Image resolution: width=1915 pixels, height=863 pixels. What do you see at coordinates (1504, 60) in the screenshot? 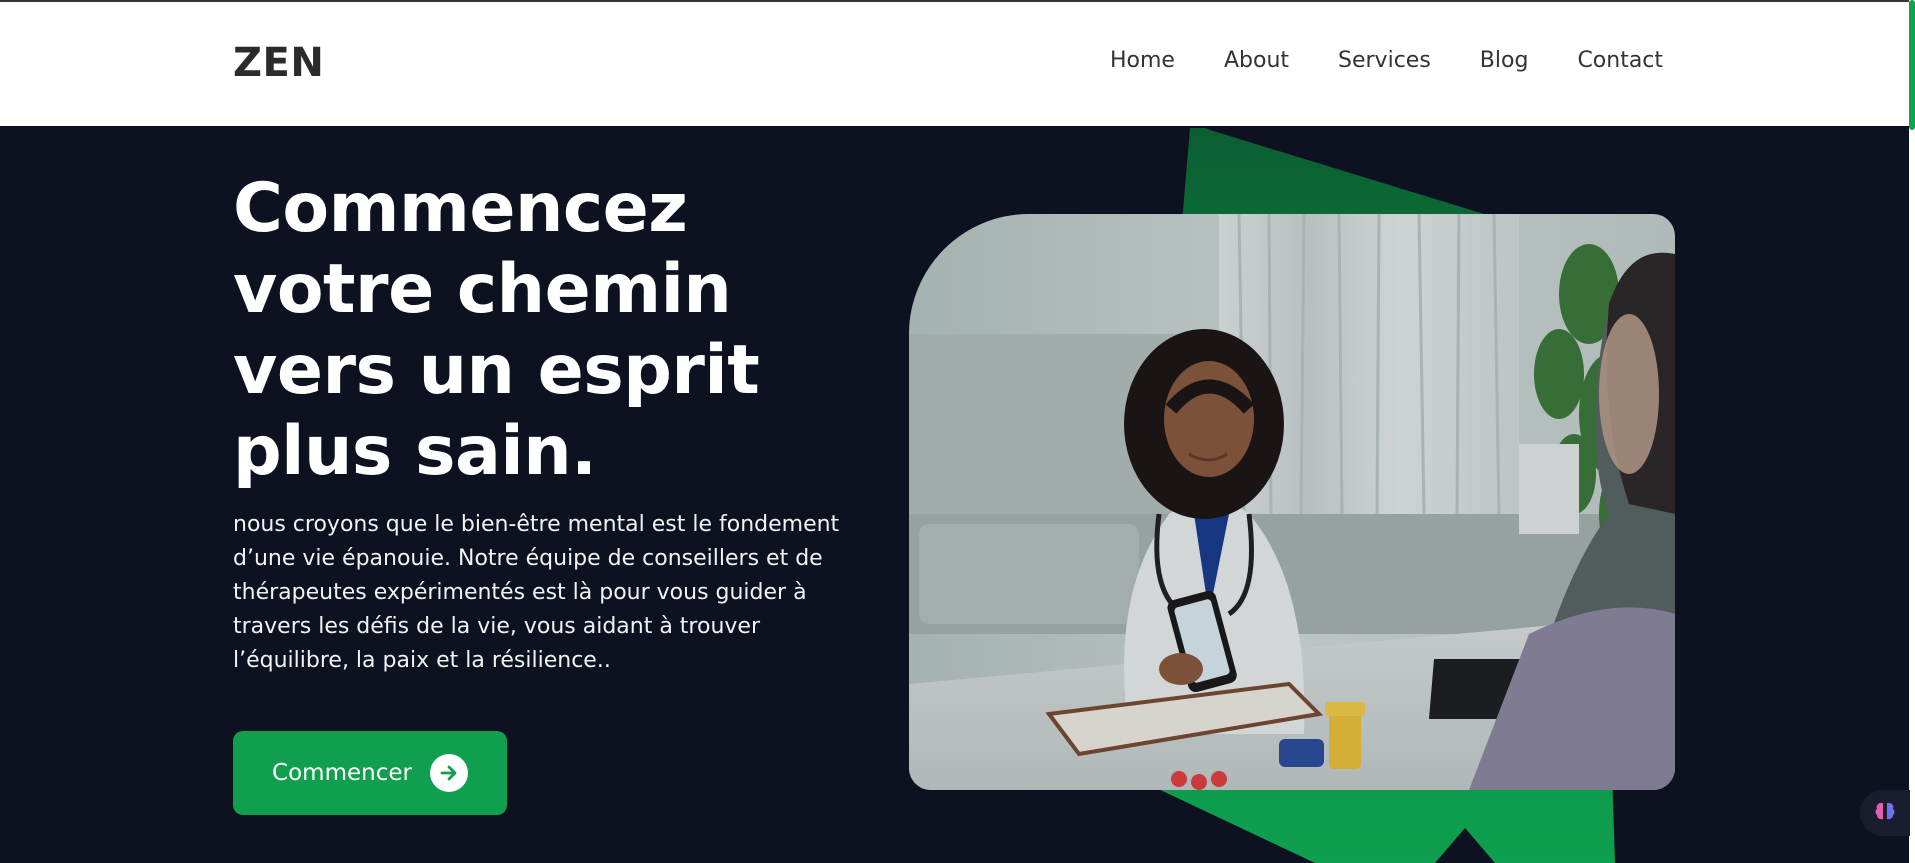
I see `nav-link-blog: Blog` at bounding box center [1504, 60].